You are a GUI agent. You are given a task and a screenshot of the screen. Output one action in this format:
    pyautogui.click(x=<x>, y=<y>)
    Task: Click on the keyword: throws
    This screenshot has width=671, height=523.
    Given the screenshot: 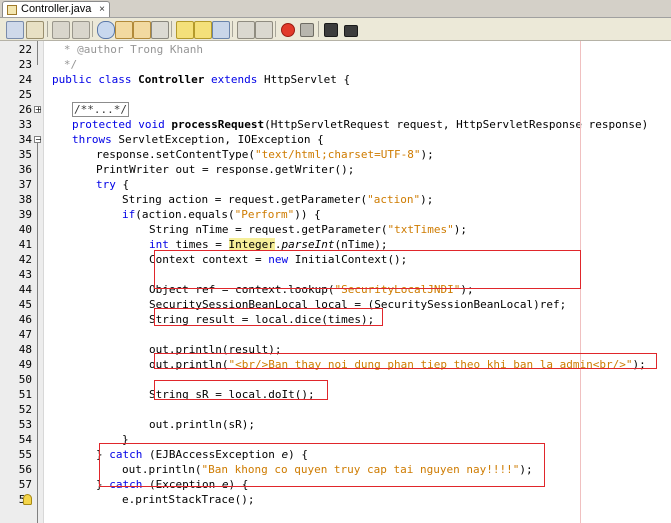 What is the action you would take?
    pyautogui.click(x=92, y=139)
    